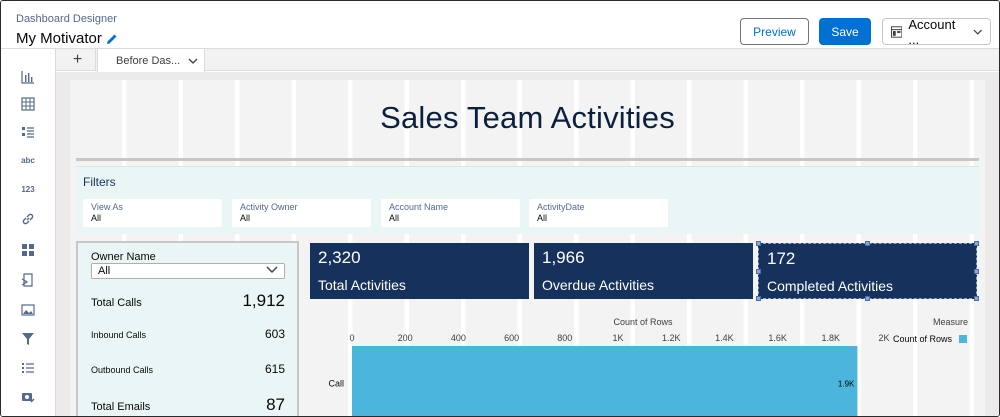  Describe the element at coordinates (28, 77) in the screenshot. I see `bar-chart-icon` at that location.